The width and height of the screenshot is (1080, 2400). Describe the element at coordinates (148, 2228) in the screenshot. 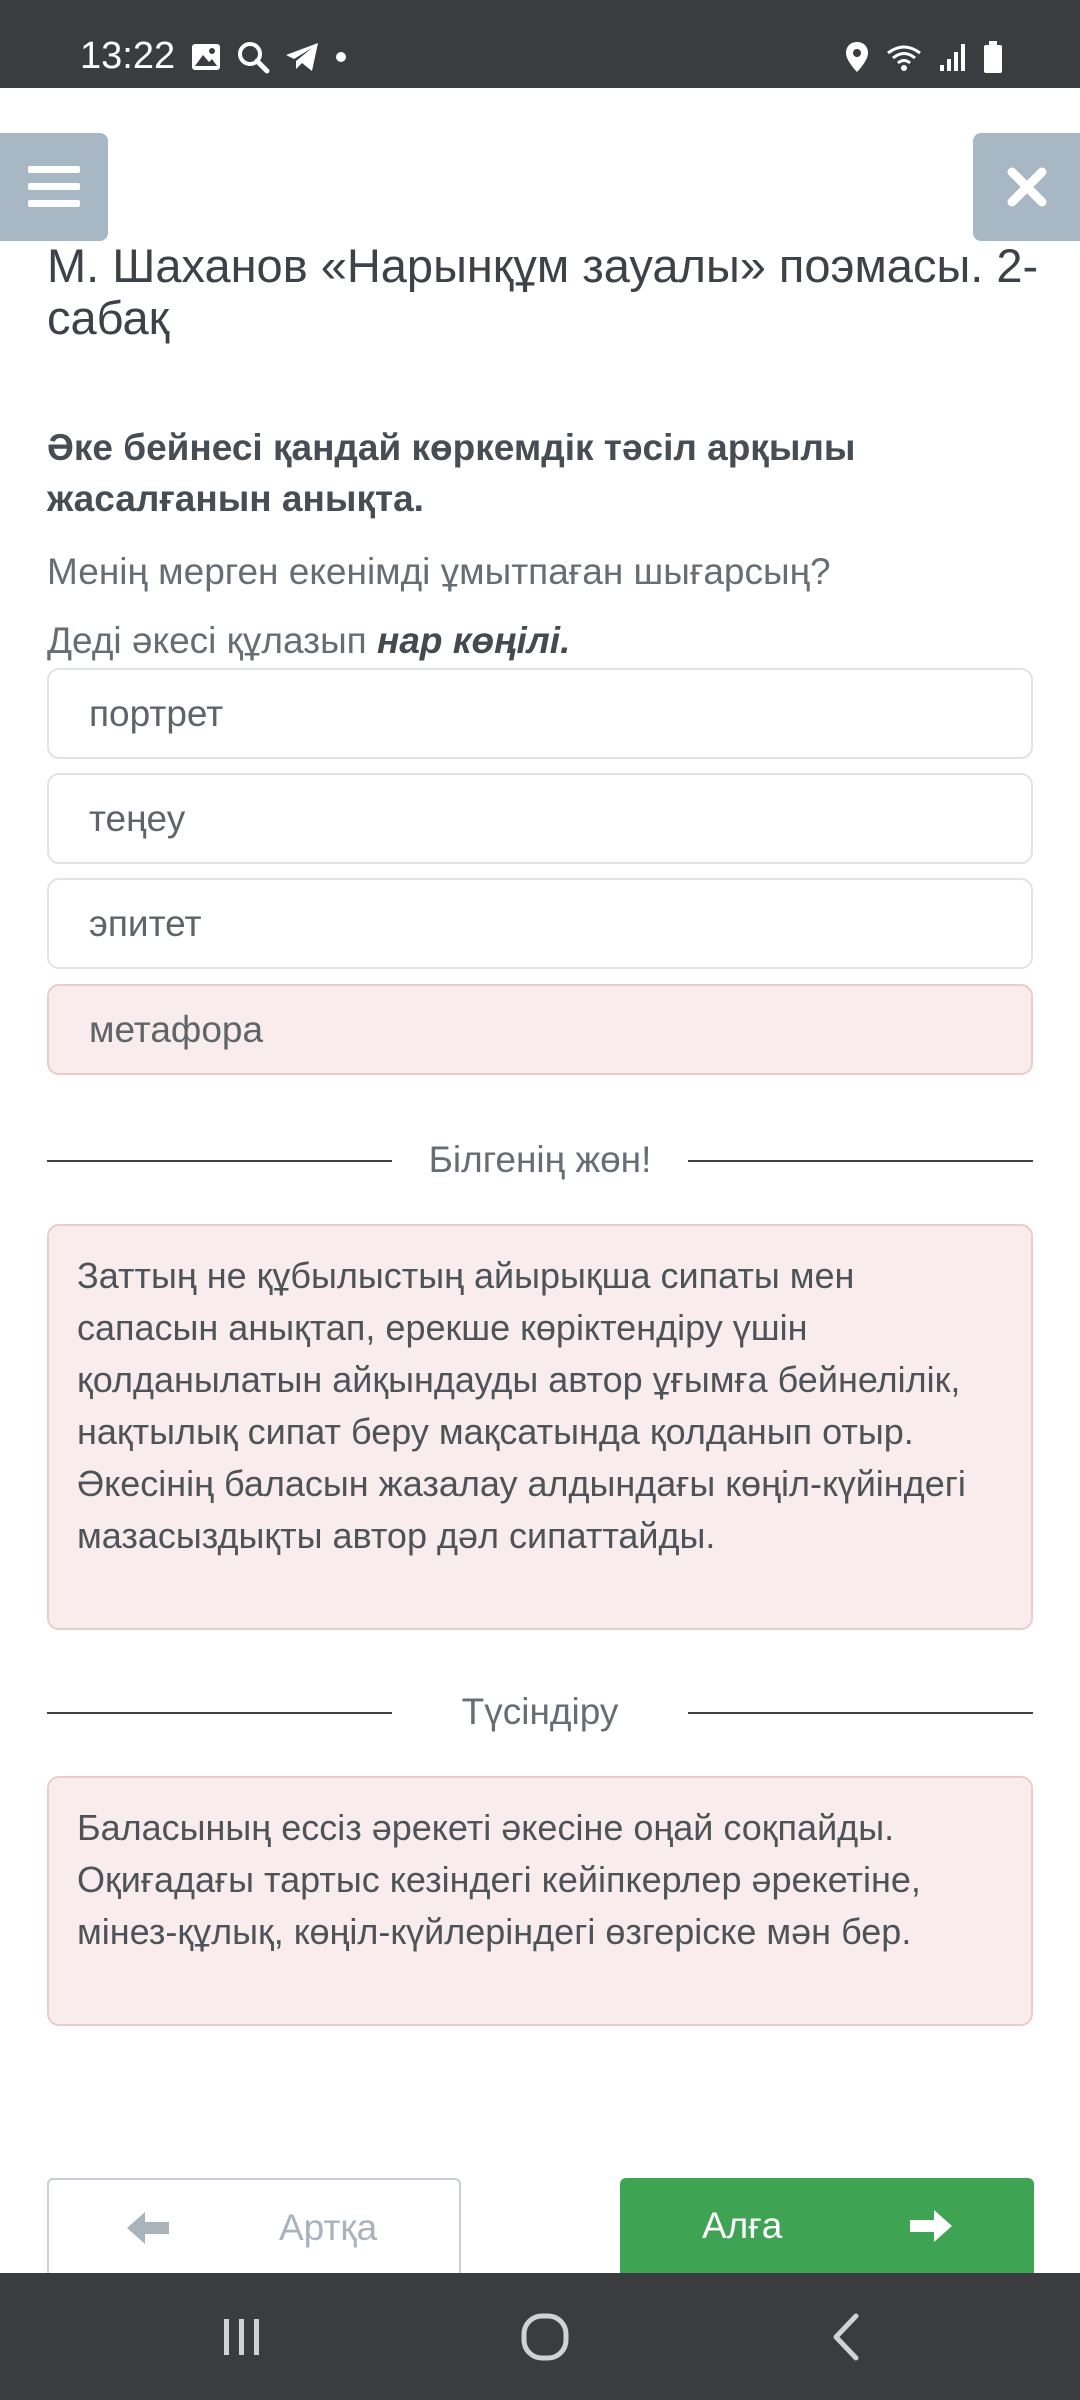

I see `arrow-left-icon` at that location.